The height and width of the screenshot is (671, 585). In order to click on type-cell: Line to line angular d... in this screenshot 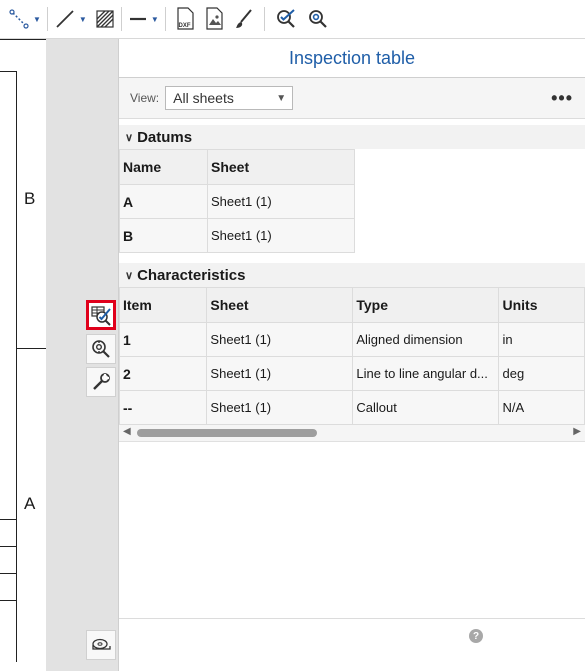, I will do `click(426, 373)`.